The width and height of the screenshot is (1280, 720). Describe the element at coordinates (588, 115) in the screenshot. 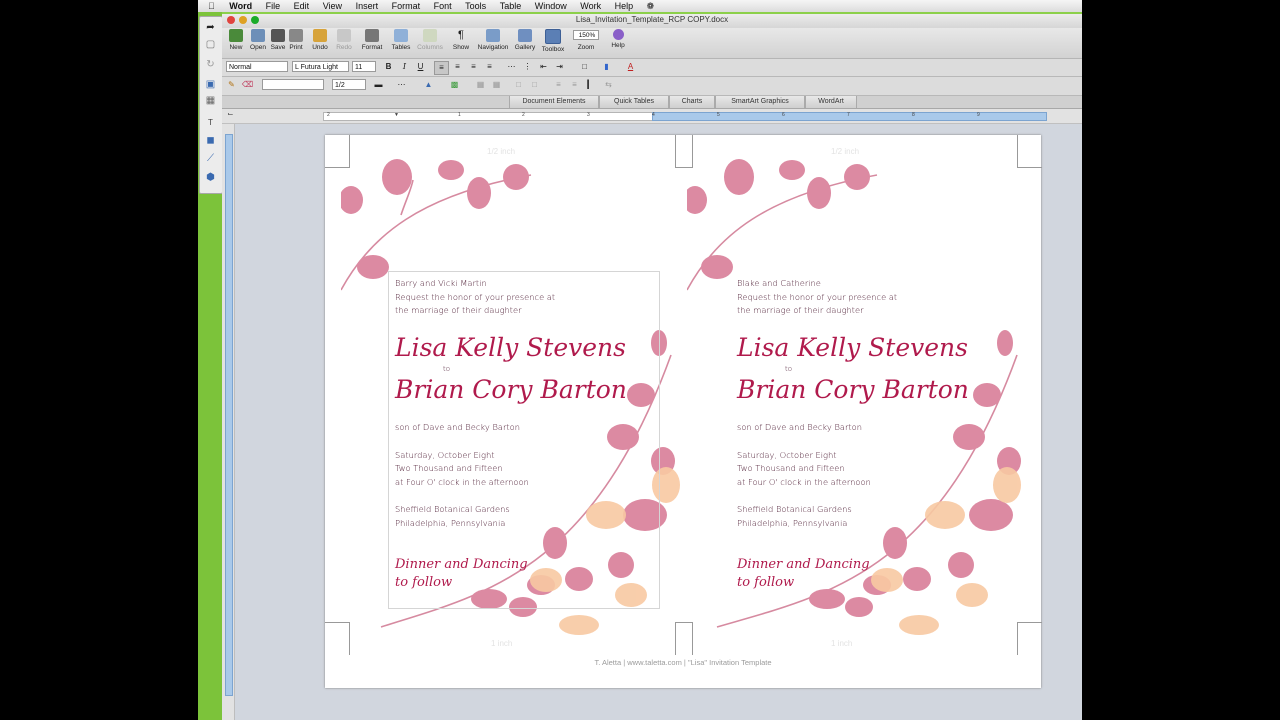

I see `ruler-number: 3` at that location.